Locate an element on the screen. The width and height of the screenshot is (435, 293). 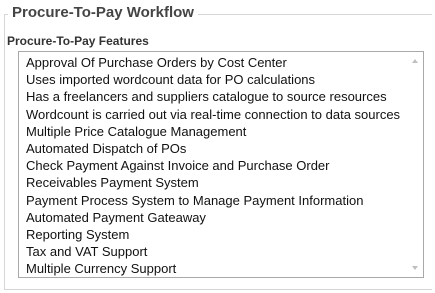
list-item: Tax and VAT Support is located at coordinates (216, 251).